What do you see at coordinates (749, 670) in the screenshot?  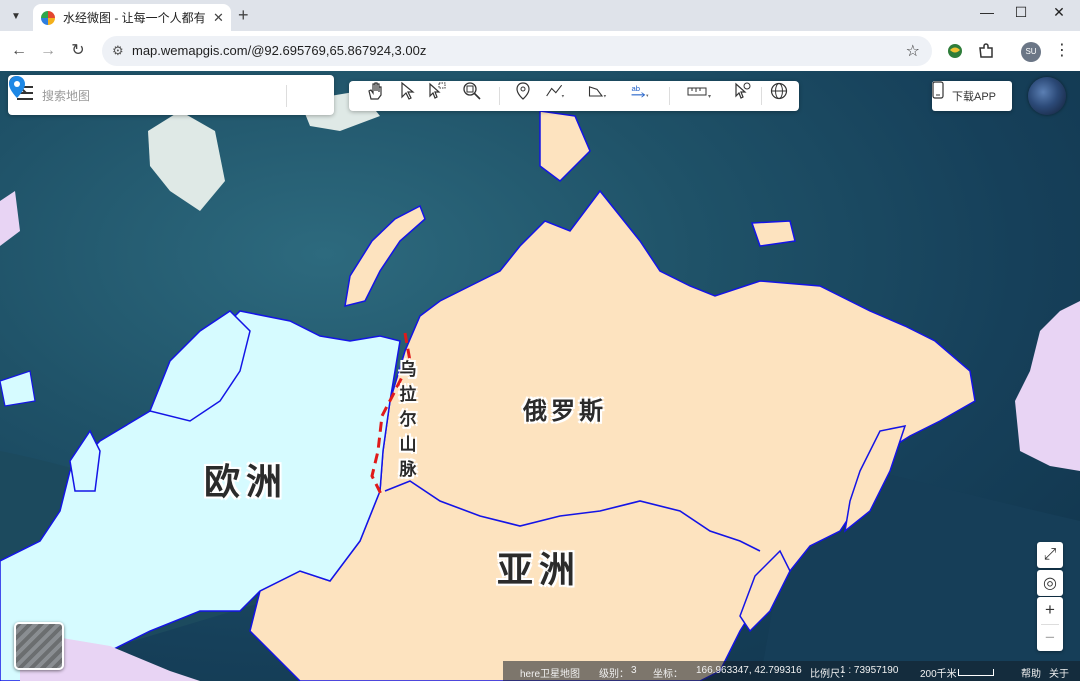 I see `coordinate-value: 166.963347, 42.799316` at bounding box center [749, 670].